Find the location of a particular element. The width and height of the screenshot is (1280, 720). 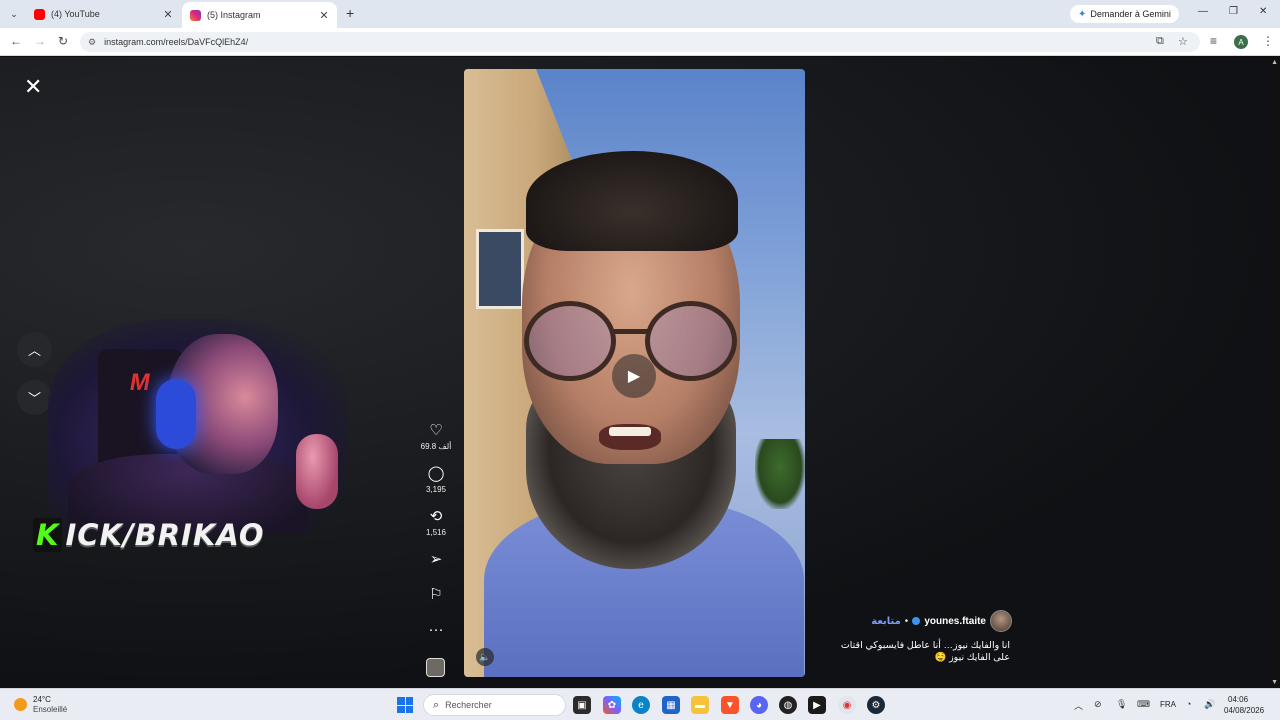

like-count: 69.8 ألف is located at coordinates (436, 446).